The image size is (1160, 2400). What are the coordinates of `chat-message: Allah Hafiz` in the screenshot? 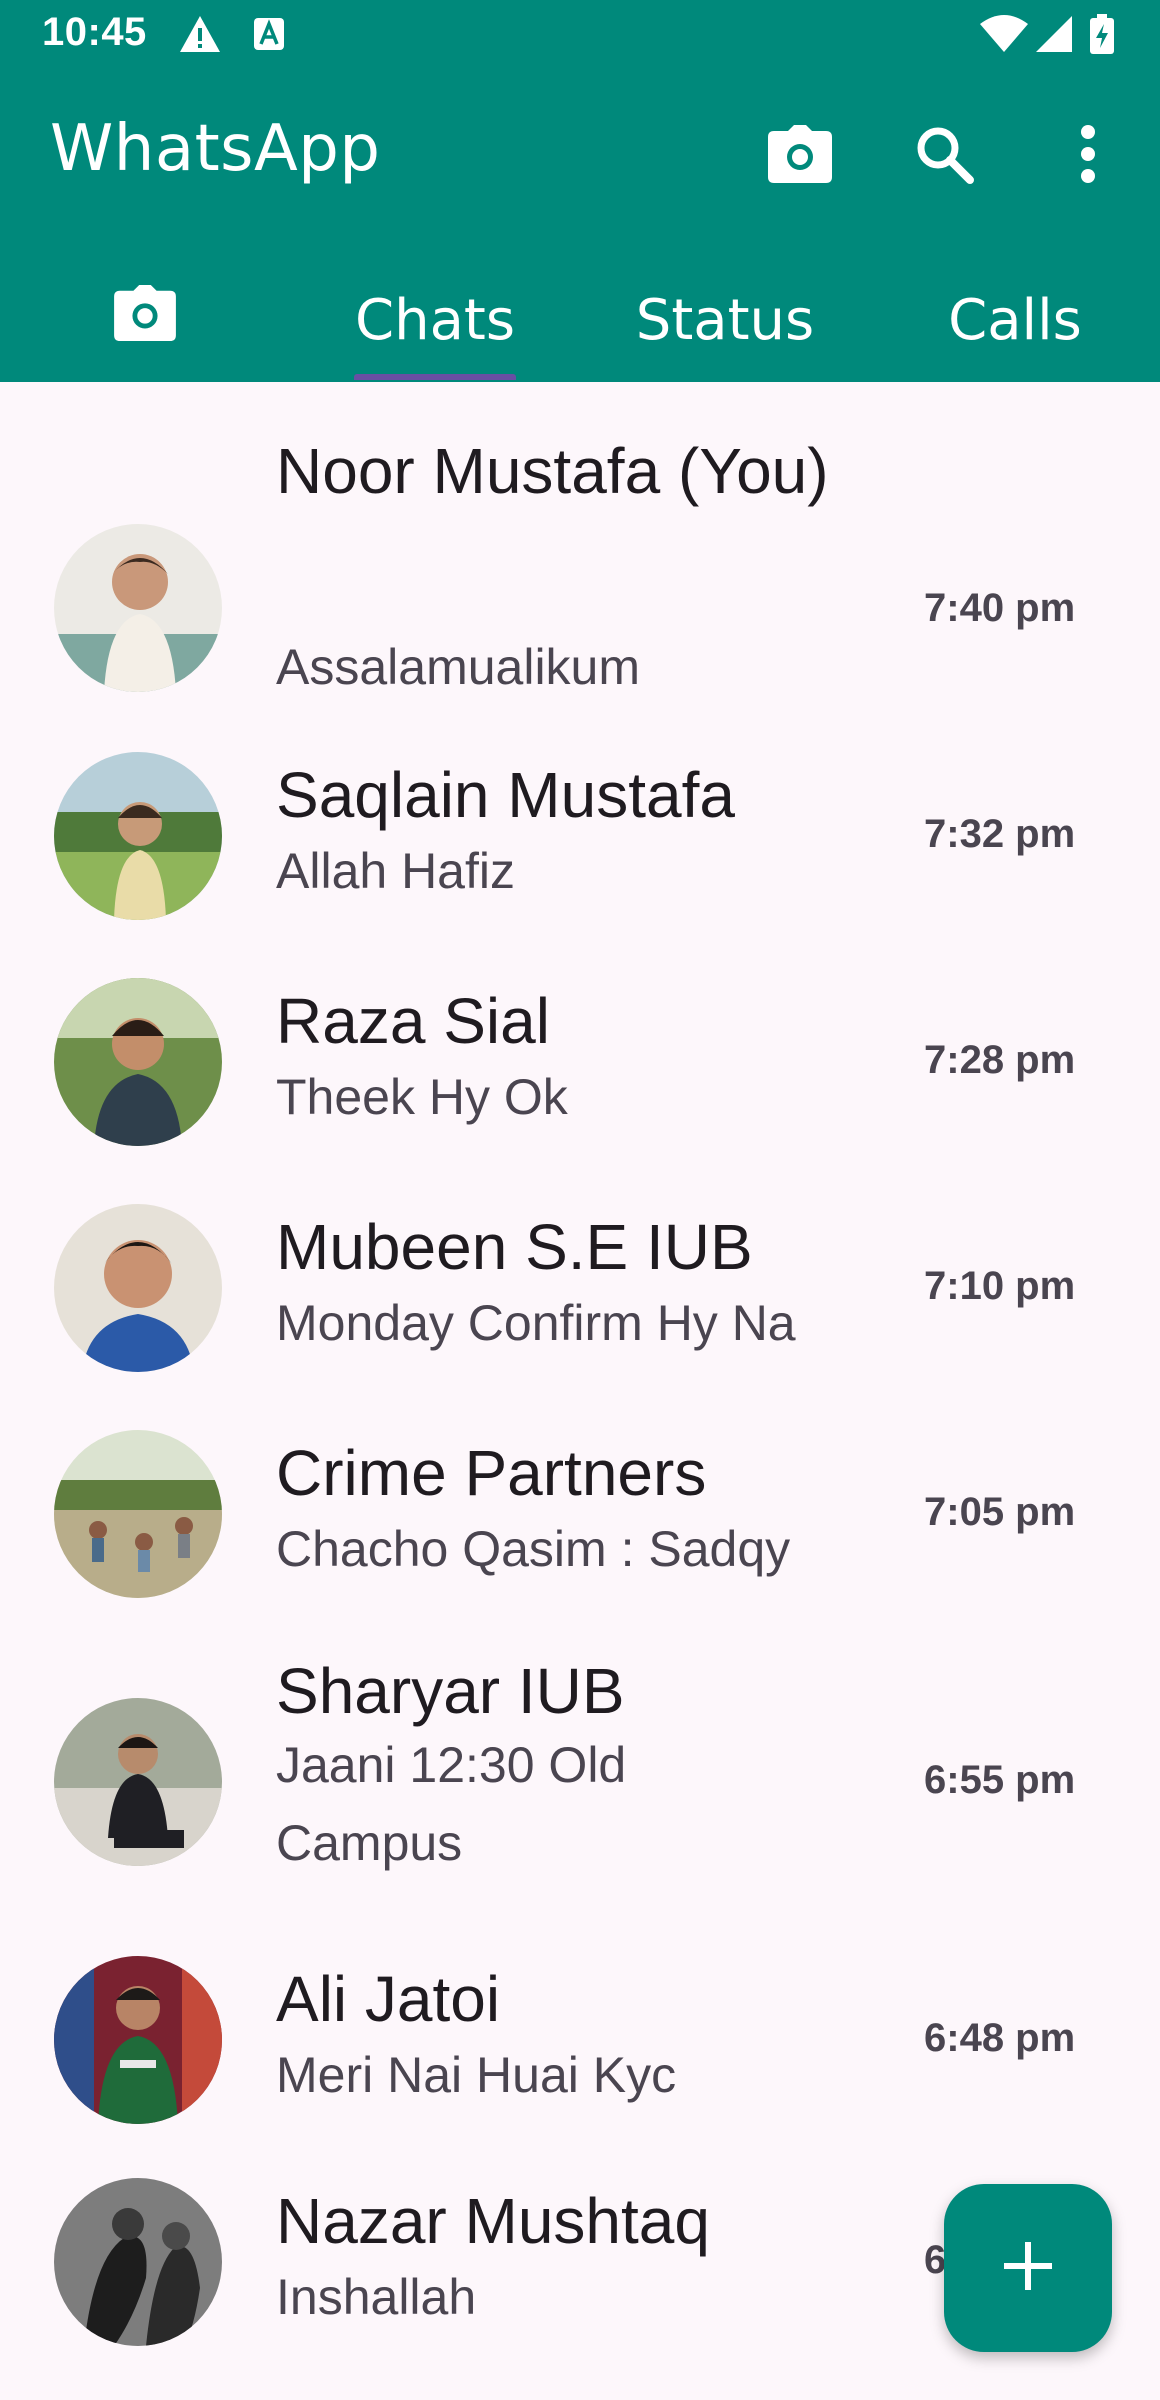 It's located at (395, 871).